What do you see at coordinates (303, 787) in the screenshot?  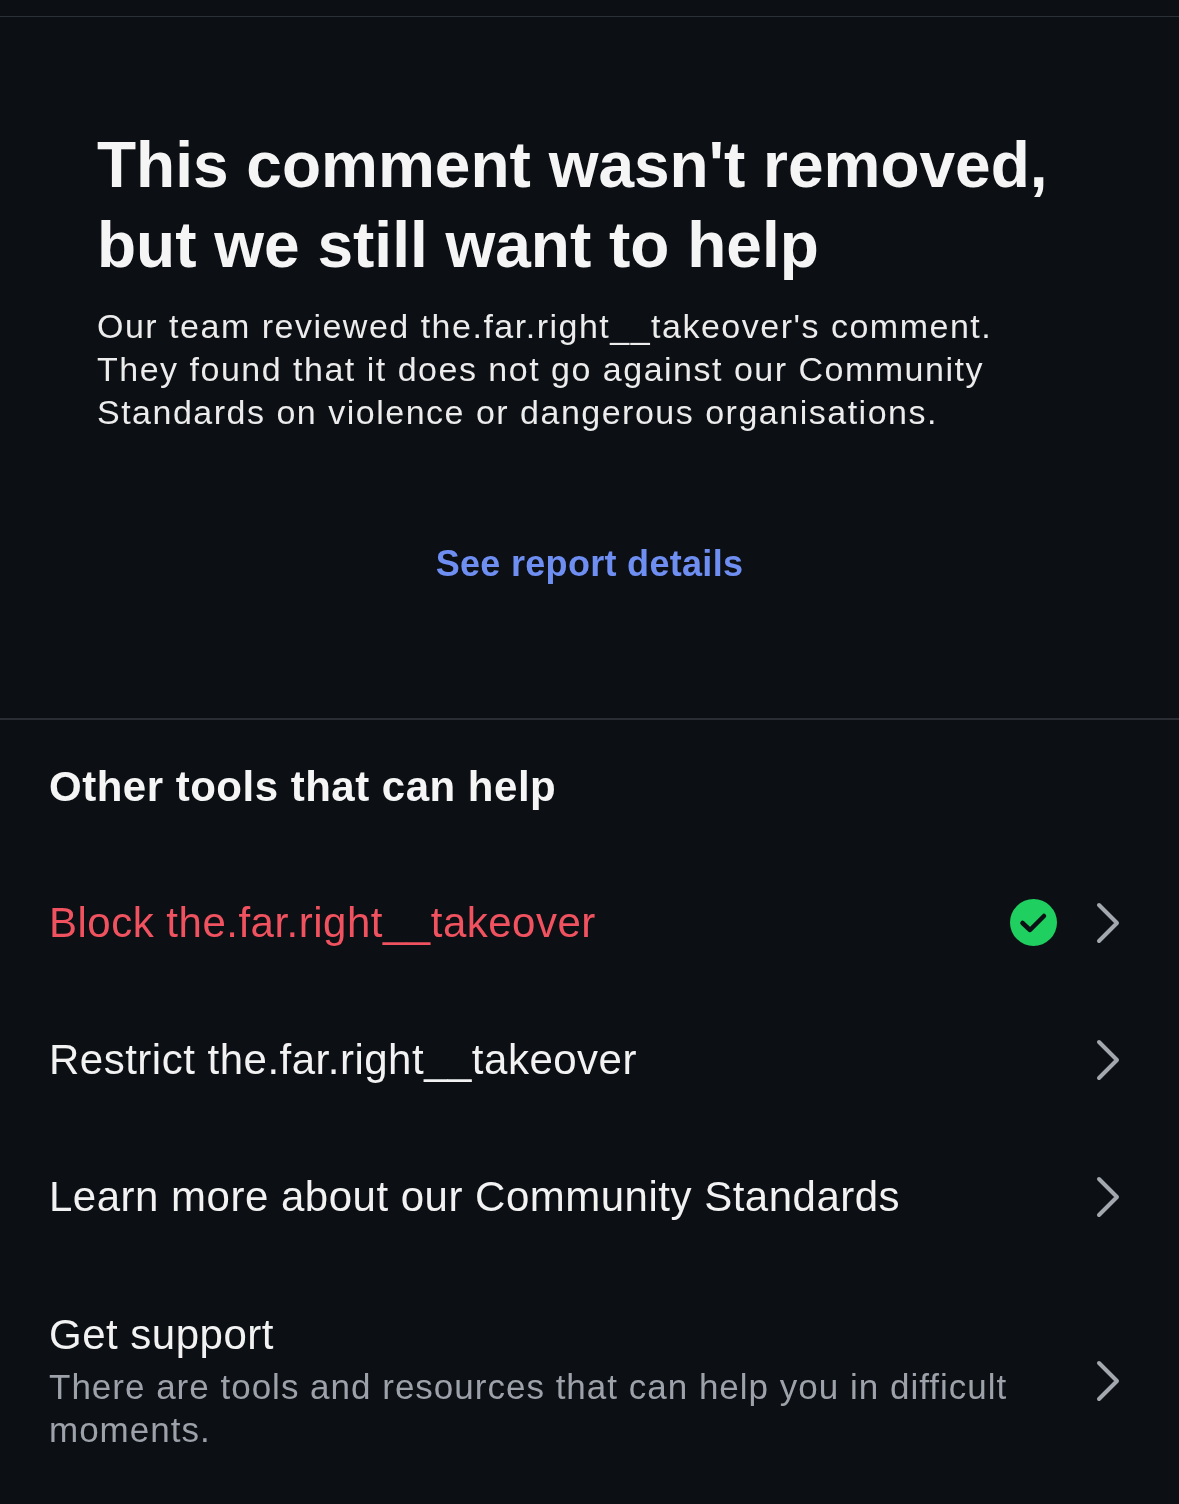 I see `section-heading: Other tools that can help` at bounding box center [303, 787].